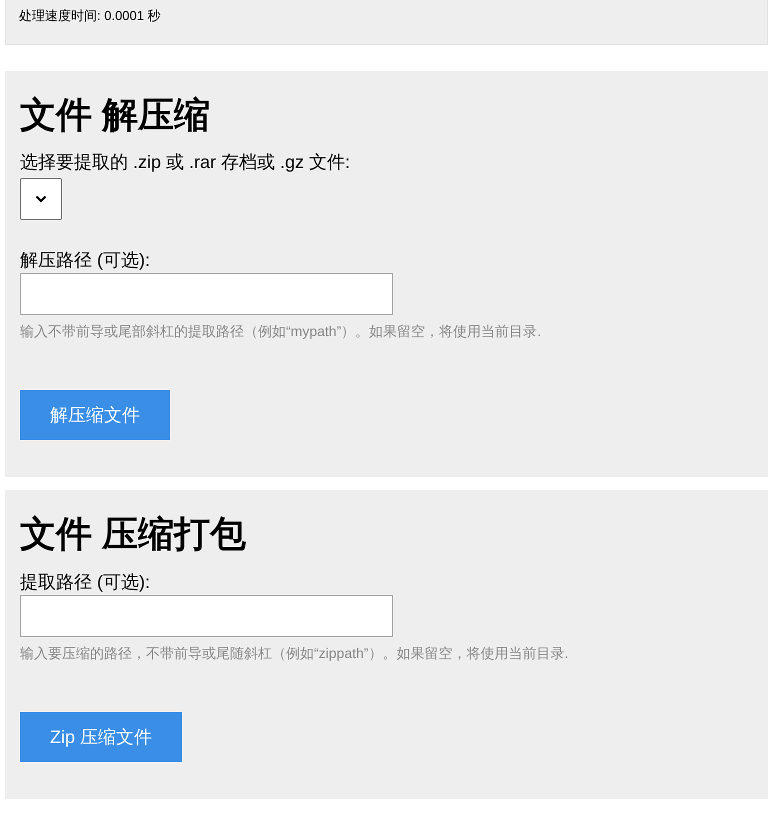 The height and width of the screenshot is (831, 768). What do you see at coordinates (95, 415) in the screenshot?
I see `submit-button: 解压缩文件` at bounding box center [95, 415].